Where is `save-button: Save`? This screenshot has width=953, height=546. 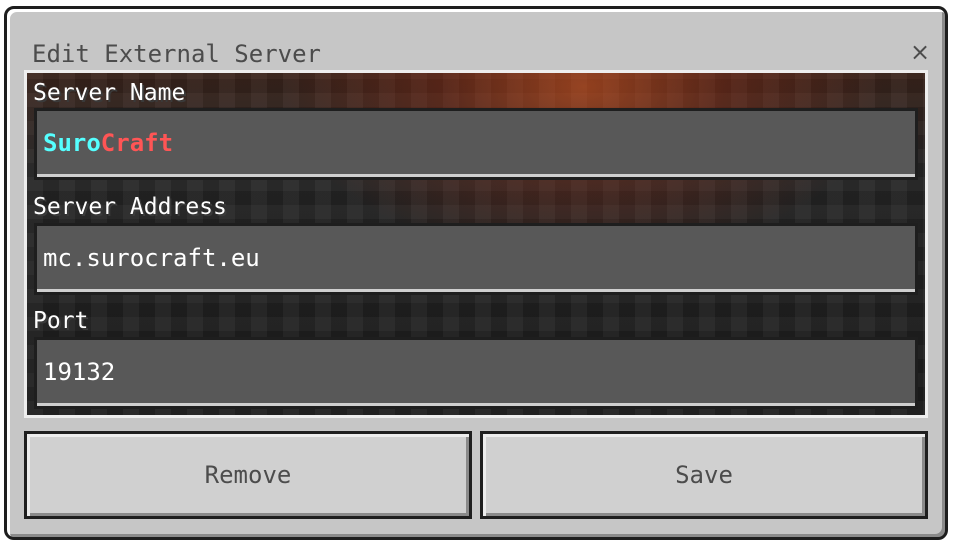
save-button: Save is located at coordinates (704, 475).